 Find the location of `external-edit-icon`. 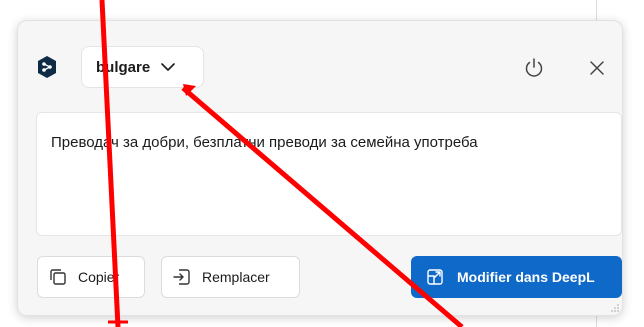

external-edit-icon is located at coordinates (435, 277).